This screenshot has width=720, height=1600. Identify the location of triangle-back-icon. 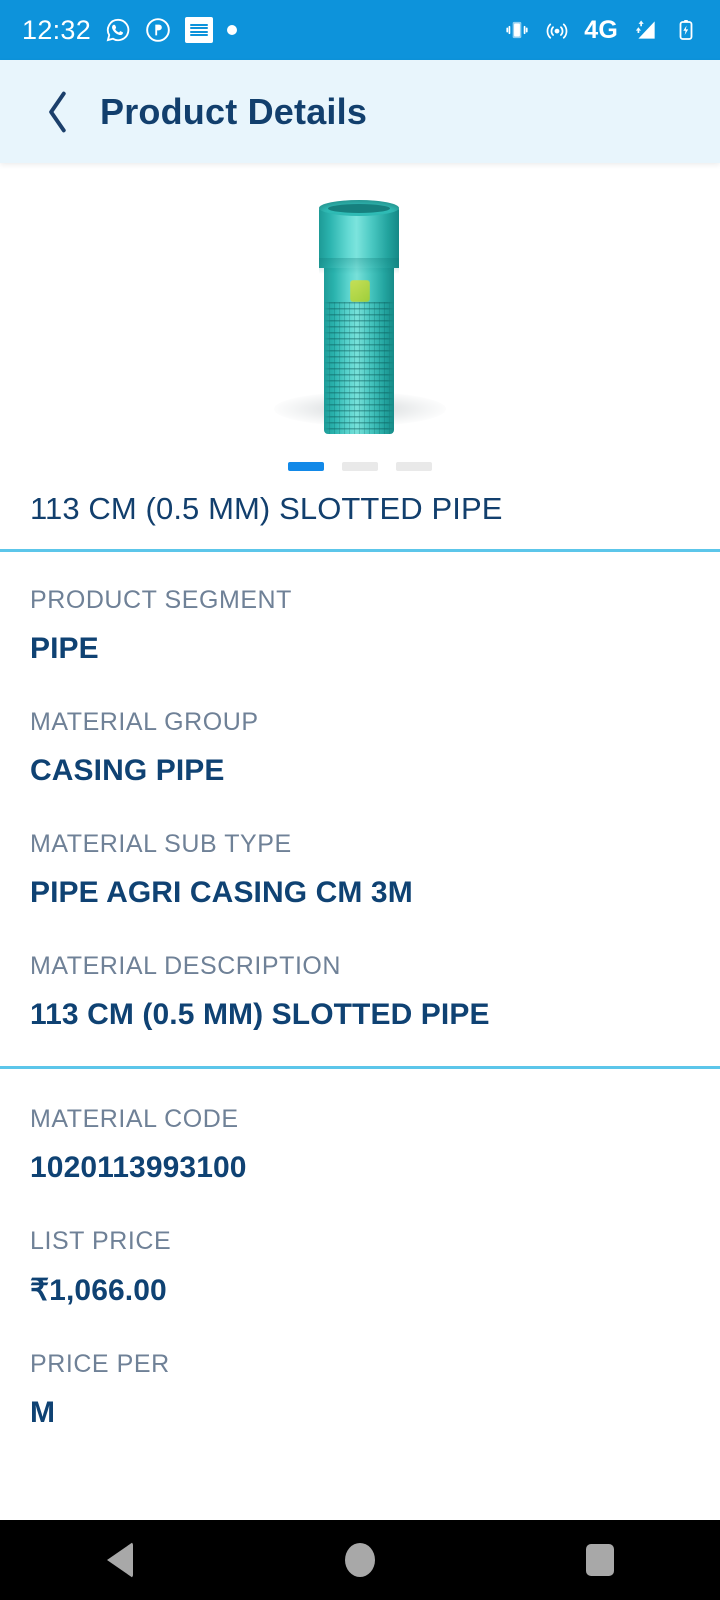
(120, 1560).